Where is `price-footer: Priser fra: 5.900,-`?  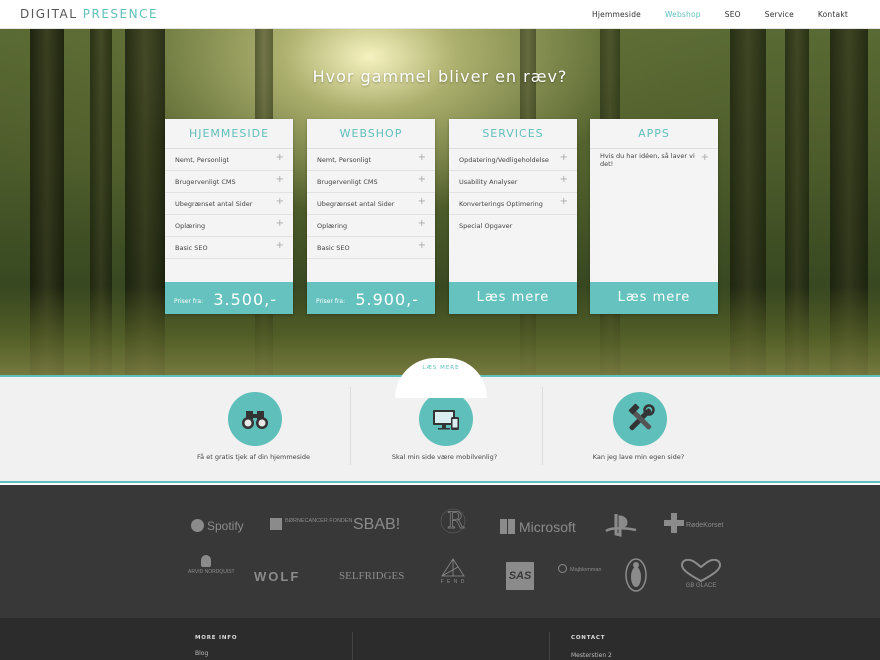
price-footer: Priser fra: 5.900,- is located at coordinates (371, 298).